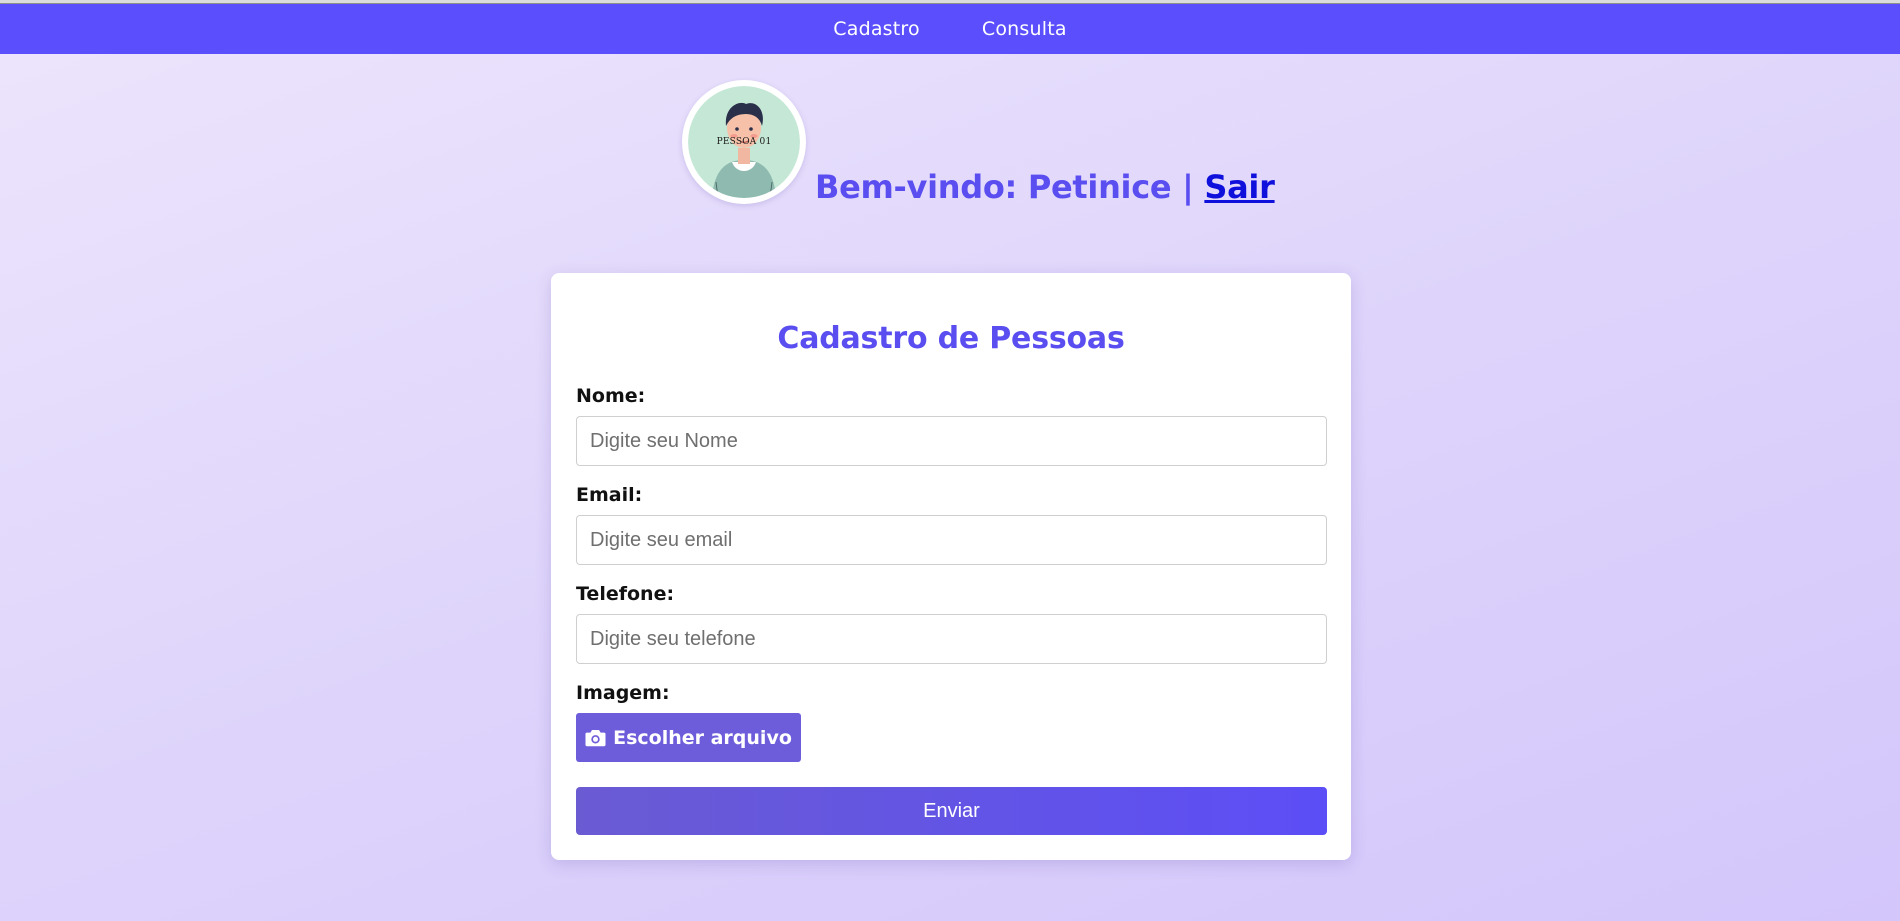 The width and height of the screenshot is (1900, 921). I want to click on name-label: Nome:, so click(611, 396).